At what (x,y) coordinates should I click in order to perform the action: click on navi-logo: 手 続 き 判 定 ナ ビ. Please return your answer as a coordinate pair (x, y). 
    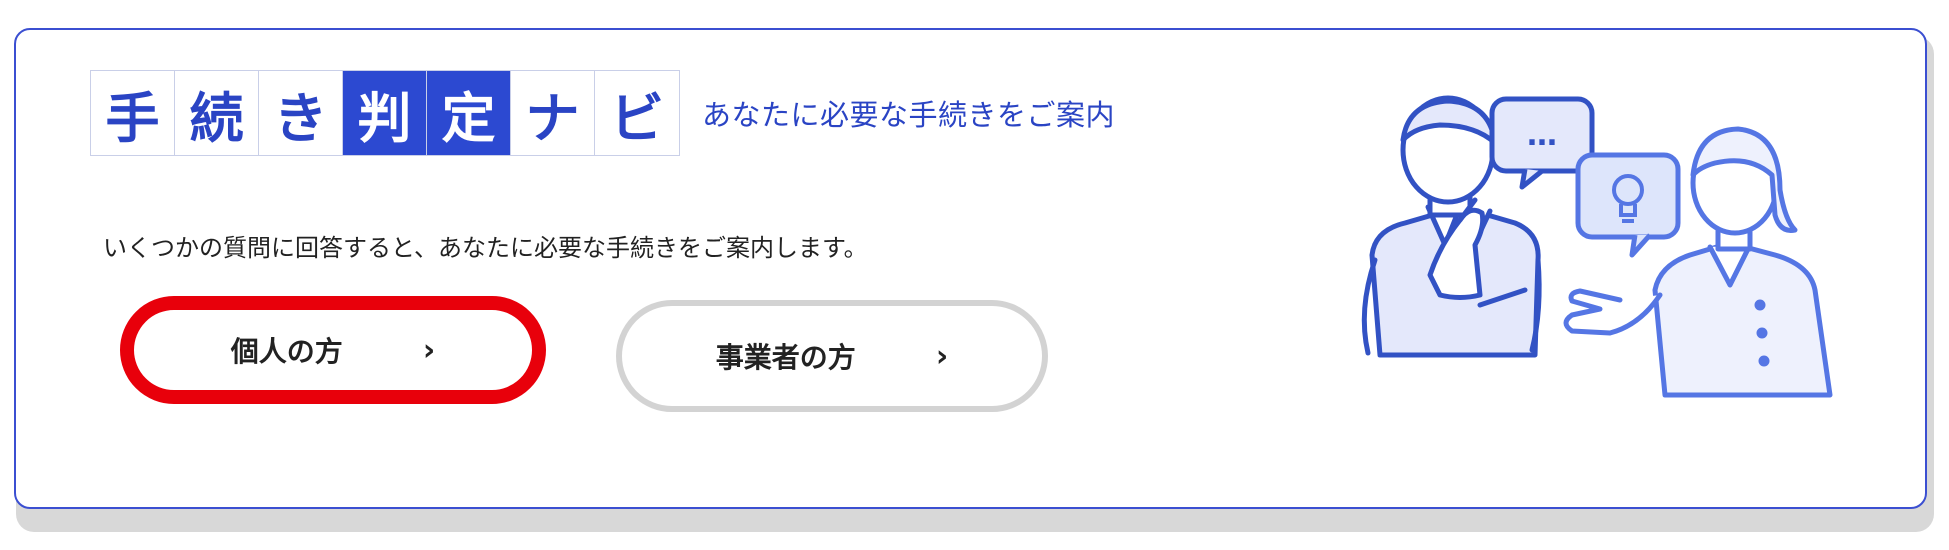
    Looking at the image, I should click on (385, 113).